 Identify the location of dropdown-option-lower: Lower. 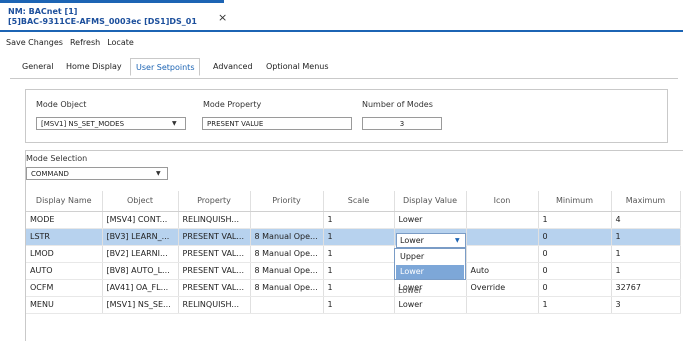
(430, 272).